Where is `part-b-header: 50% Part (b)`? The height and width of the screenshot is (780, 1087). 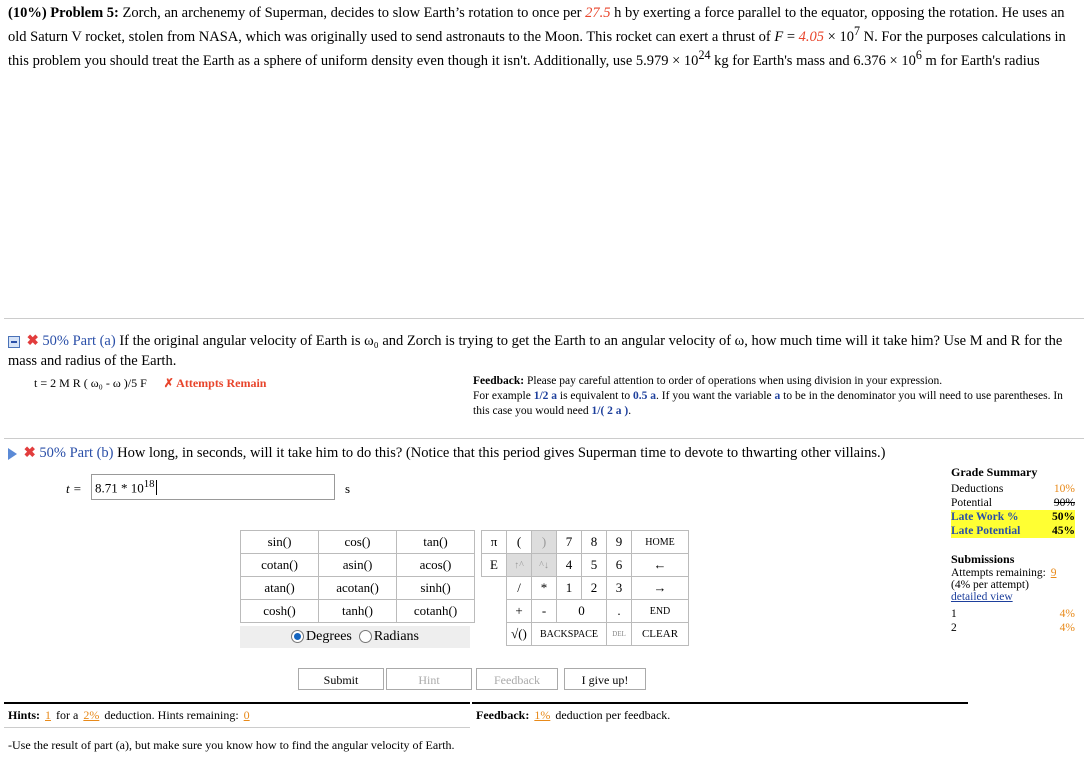 part-b-header: 50% Part (b) is located at coordinates (76, 453).